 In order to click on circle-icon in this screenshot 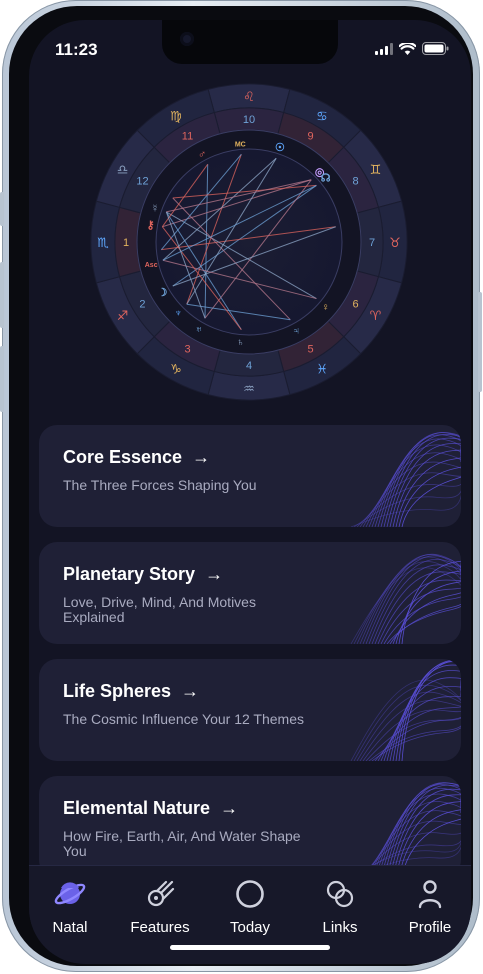, I will do `click(250, 894)`.